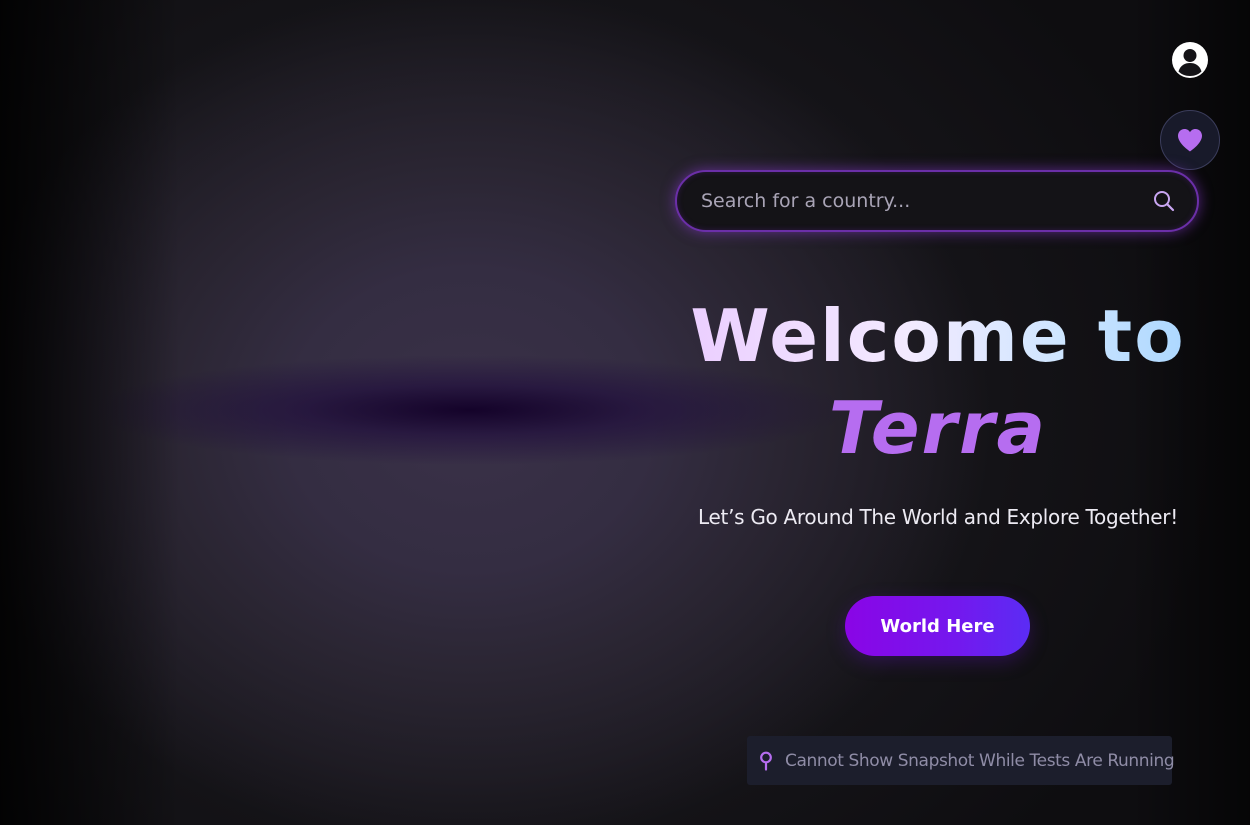  Describe the element at coordinates (766, 761) in the screenshot. I see `map-pin-icon` at that location.